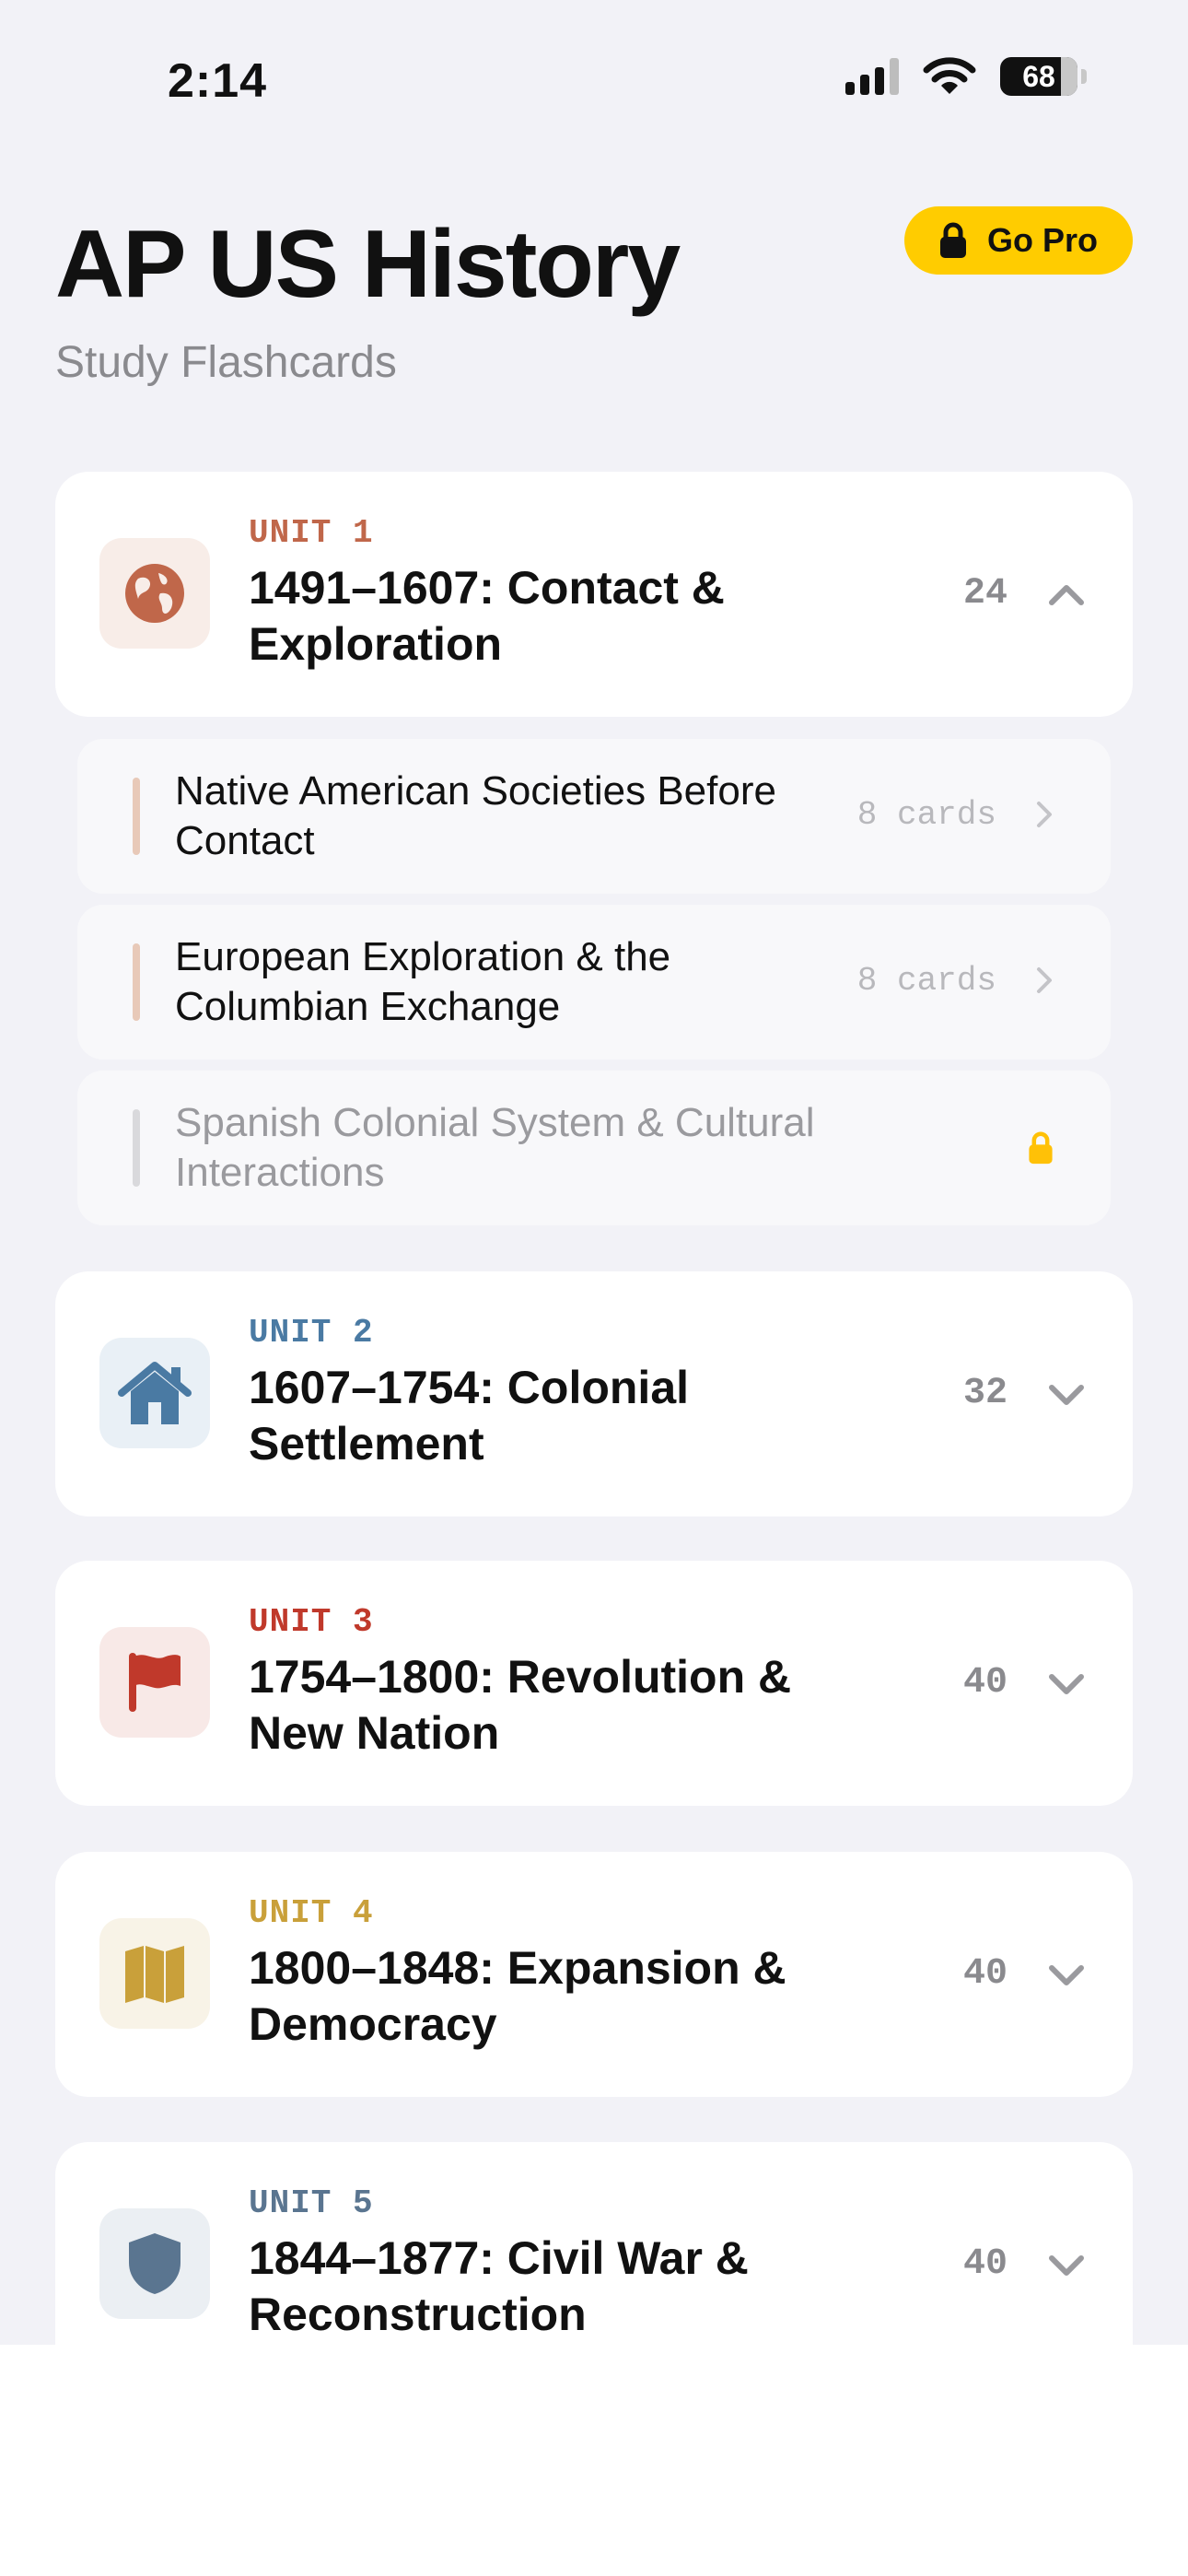 The height and width of the screenshot is (2576, 1188). I want to click on topic-title: Native American Societies Before Contact, so click(476, 815).